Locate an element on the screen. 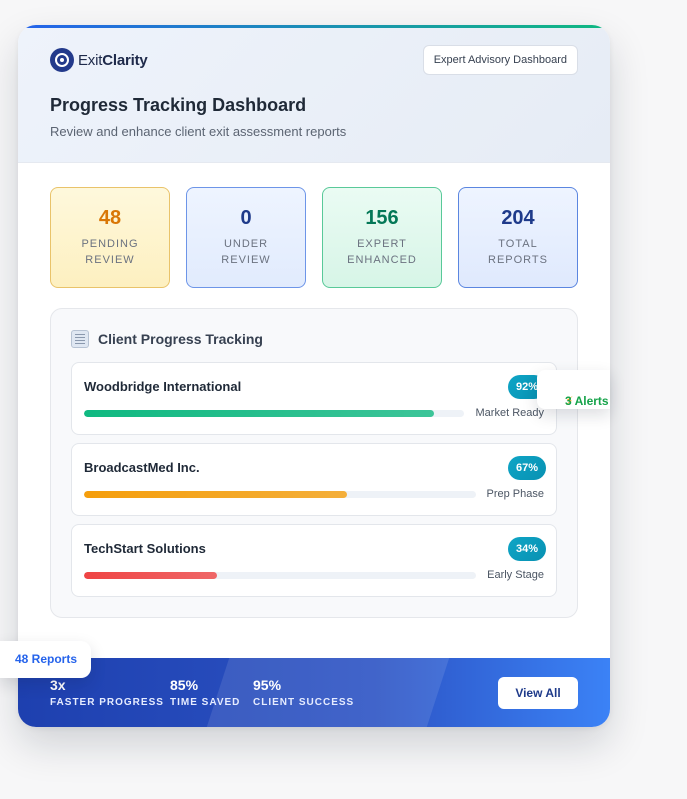  stat-label: UNDER REVIEW is located at coordinates (246, 252).